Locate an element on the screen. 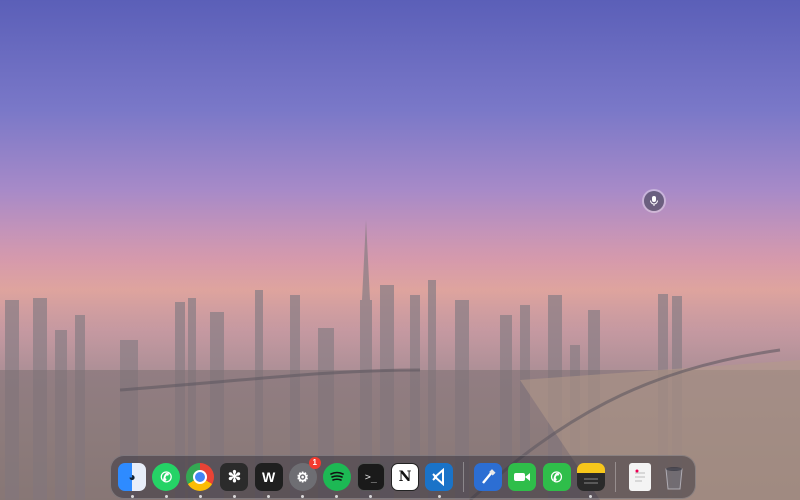  dock-item-vscode is located at coordinates (439, 479).